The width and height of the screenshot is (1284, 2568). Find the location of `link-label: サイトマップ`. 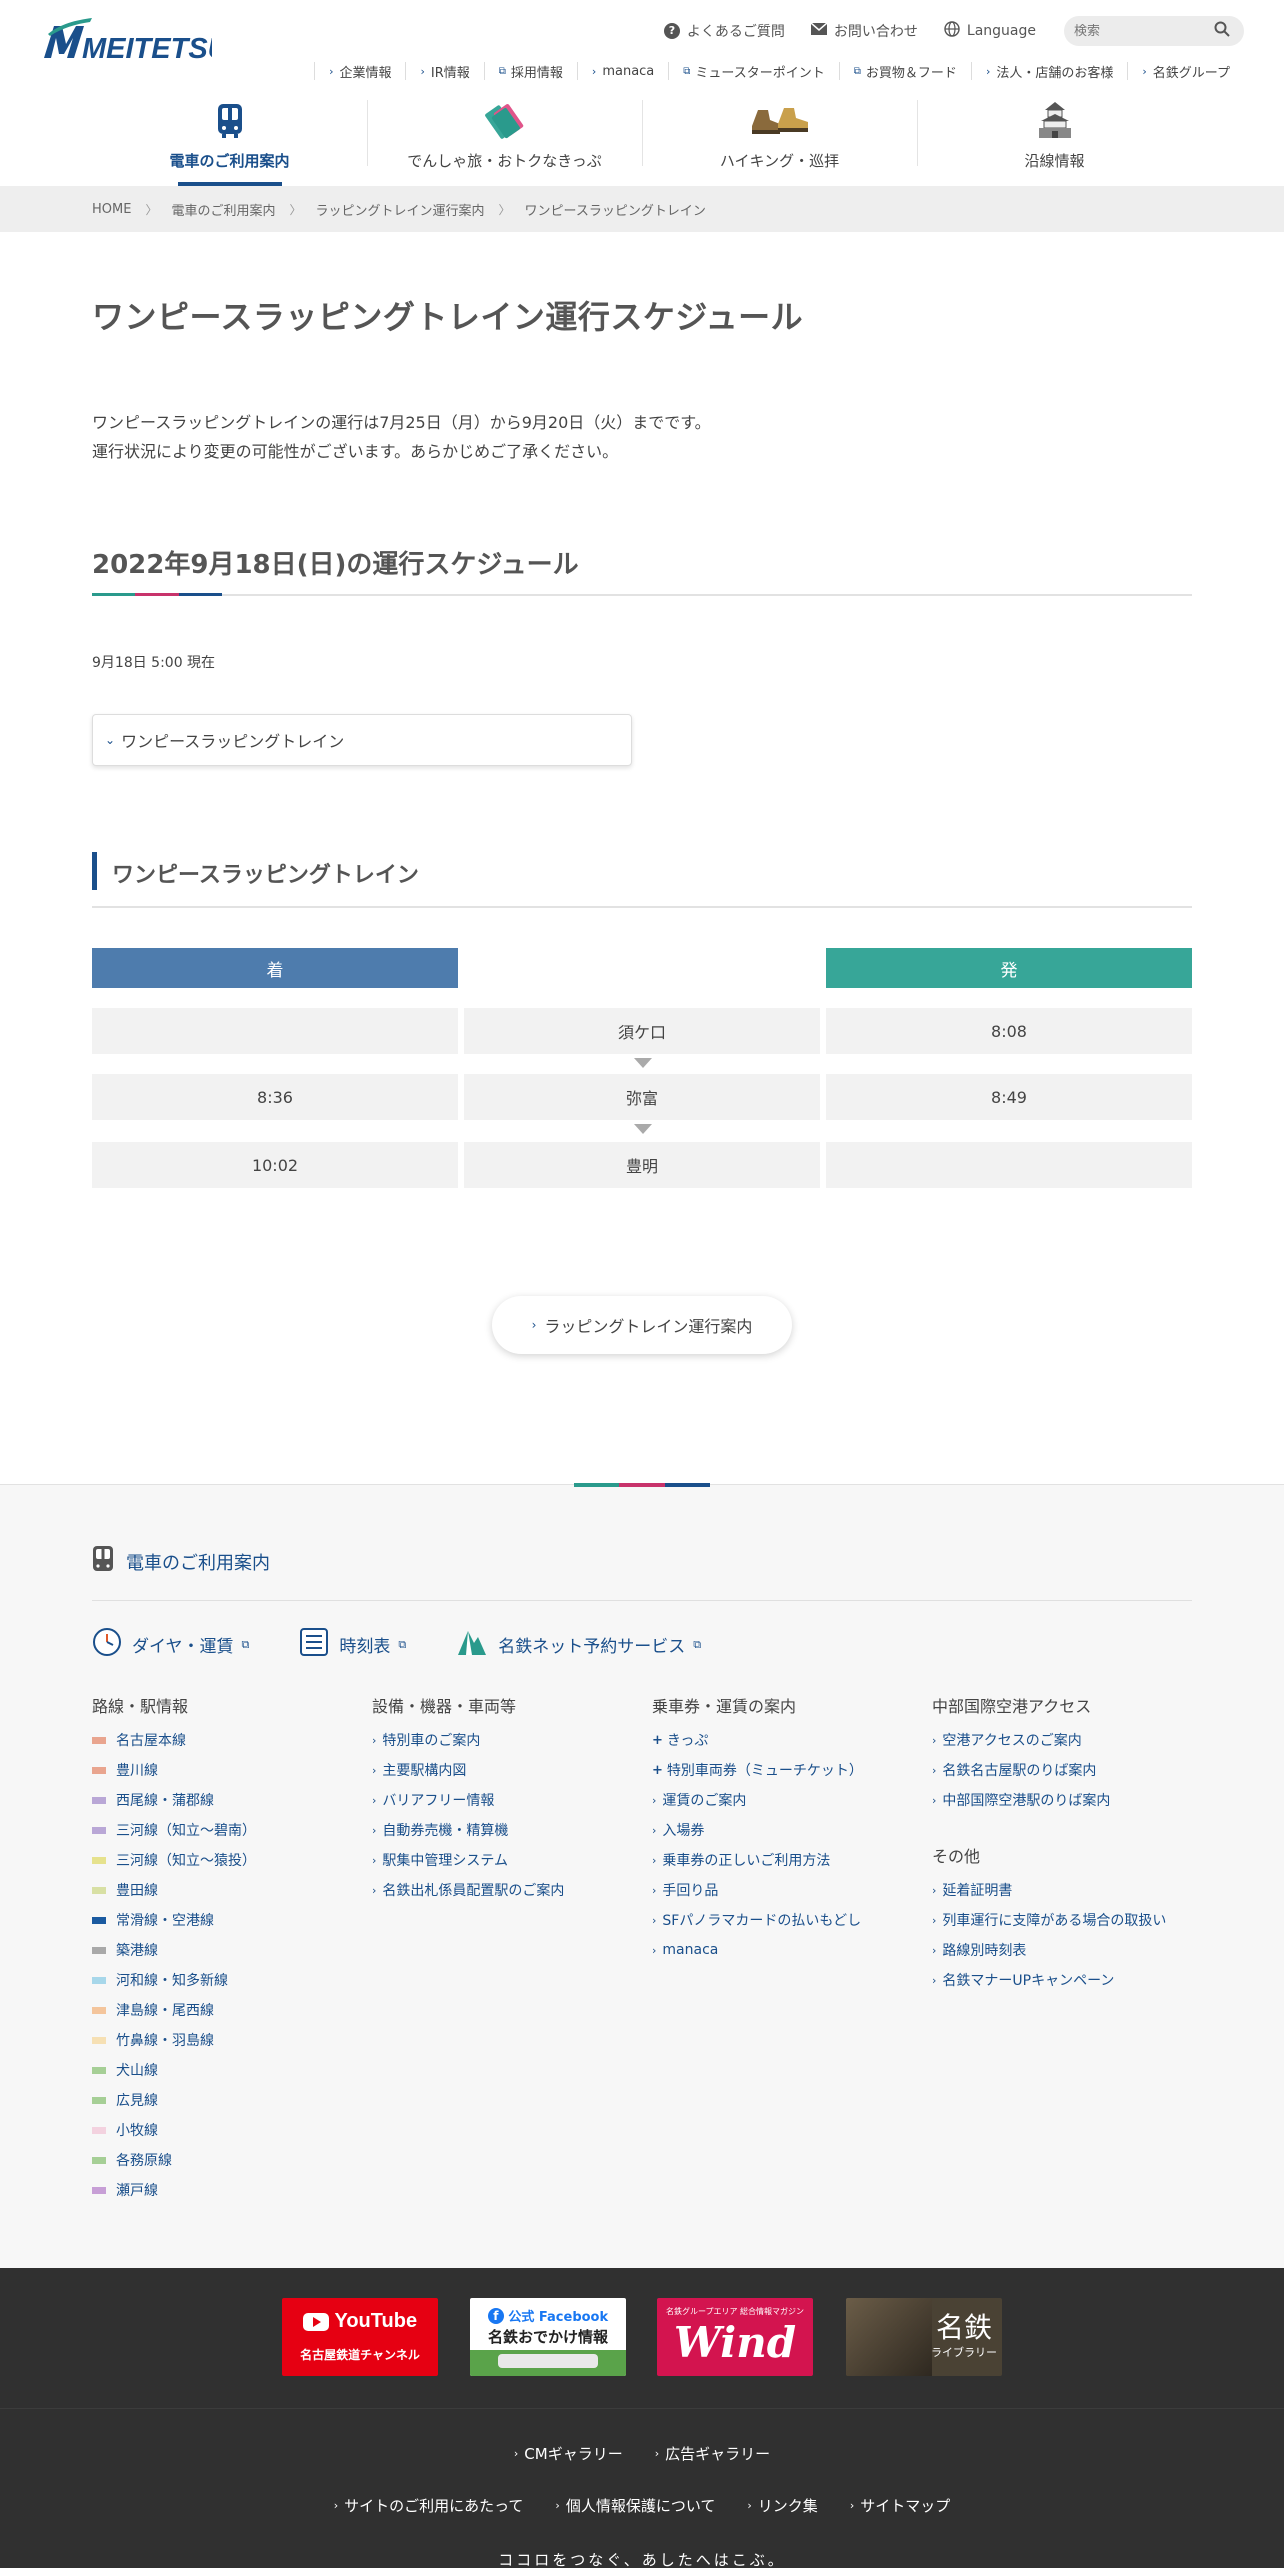

link-label: サイトマップ is located at coordinates (905, 2506).